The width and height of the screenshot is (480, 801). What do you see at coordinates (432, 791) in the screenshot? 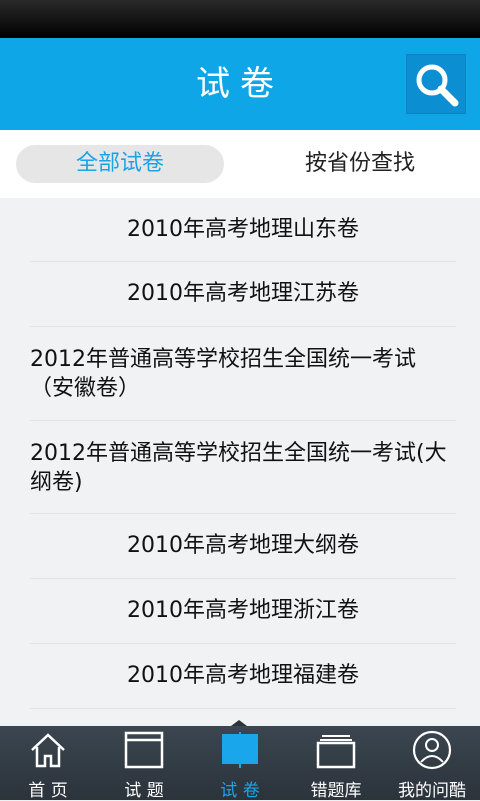
I see `tab-label: 我的问酷` at bounding box center [432, 791].